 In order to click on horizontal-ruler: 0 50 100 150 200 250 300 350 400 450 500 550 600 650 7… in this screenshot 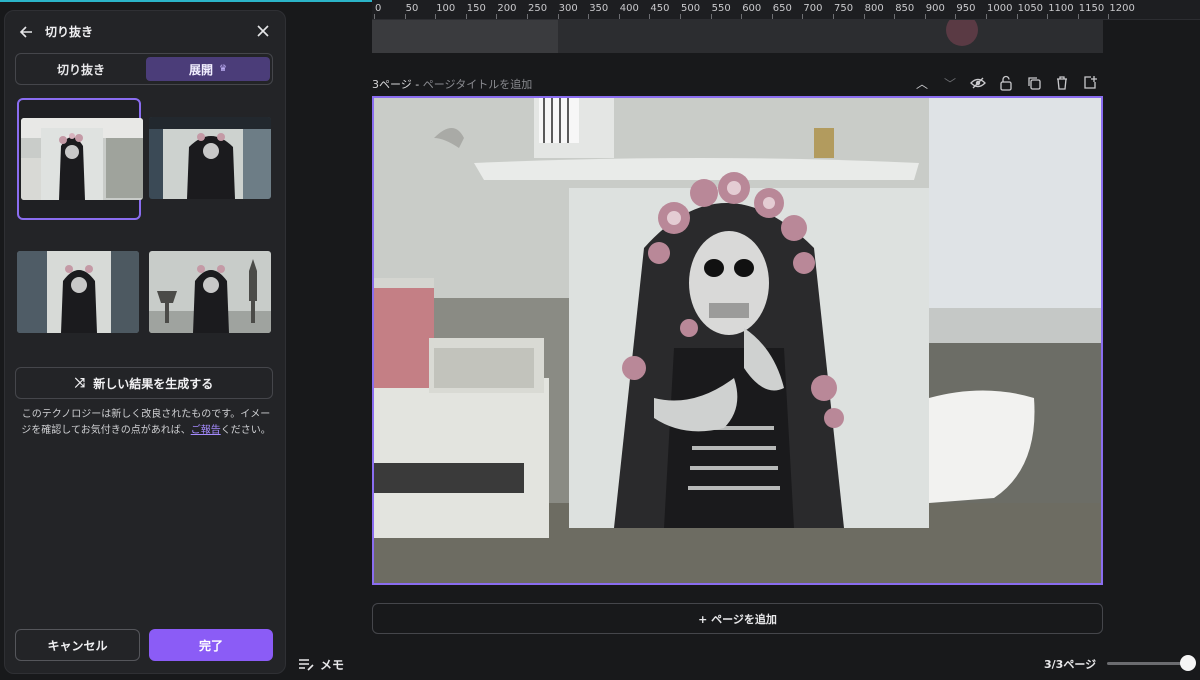, I will do `click(786, 10)`.